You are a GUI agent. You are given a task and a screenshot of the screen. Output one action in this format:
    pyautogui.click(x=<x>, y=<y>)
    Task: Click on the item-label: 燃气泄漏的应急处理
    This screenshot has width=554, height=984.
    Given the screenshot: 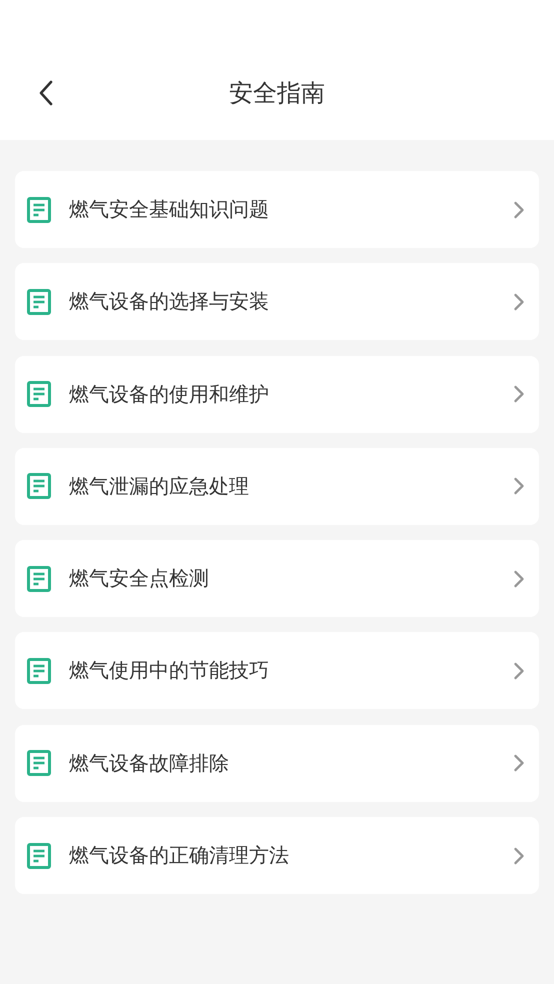 What is the action you would take?
    pyautogui.click(x=159, y=486)
    